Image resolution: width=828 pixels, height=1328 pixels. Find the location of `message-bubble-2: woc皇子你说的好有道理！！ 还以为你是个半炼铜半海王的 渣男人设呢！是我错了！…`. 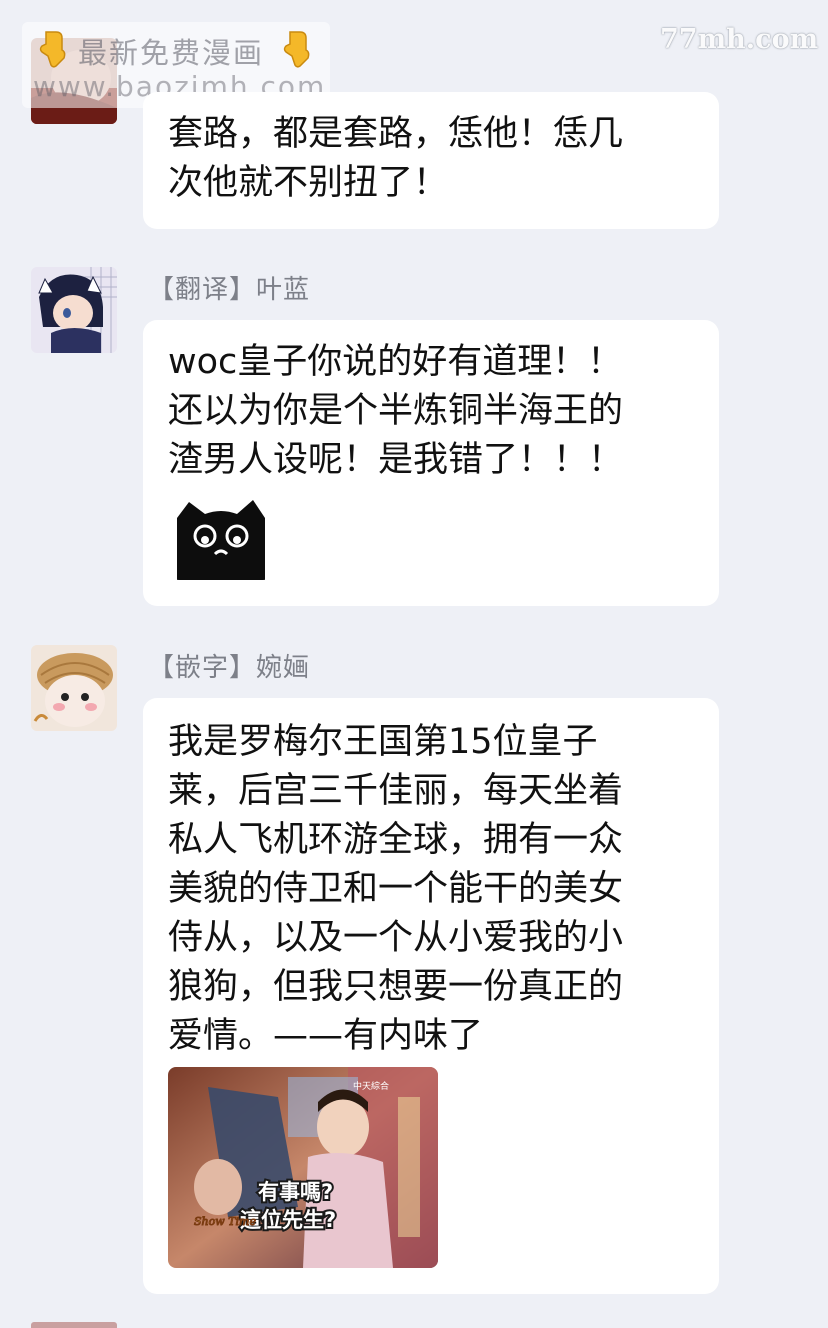

message-bubble-2: woc皇子你说的好有道理！！ 还以为你是个半炼铜半海王的 渣男人设呢！是我错了！… is located at coordinates (431, 463).